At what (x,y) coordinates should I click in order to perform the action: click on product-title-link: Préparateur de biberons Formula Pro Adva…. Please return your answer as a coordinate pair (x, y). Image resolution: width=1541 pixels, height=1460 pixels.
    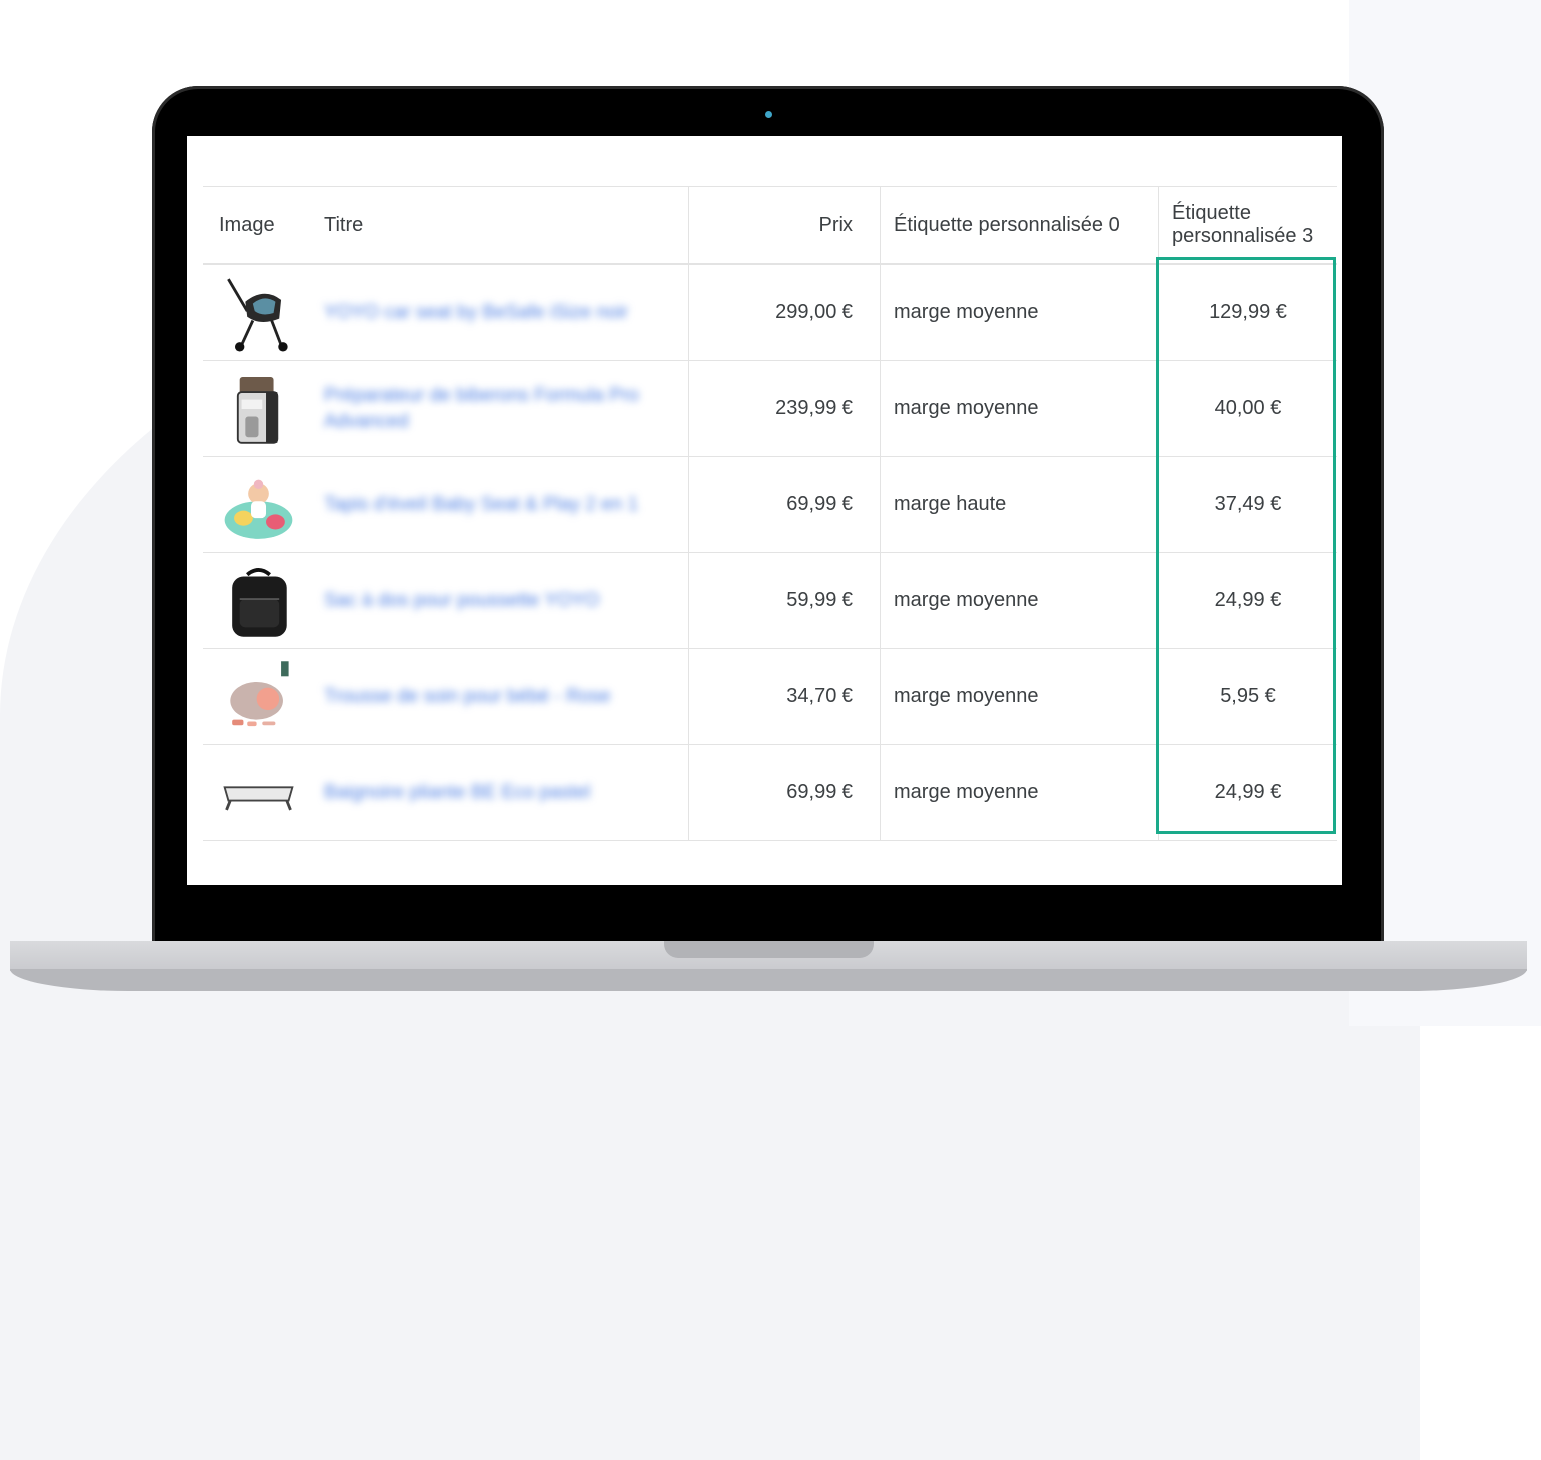
    Looking at the image, I should click on (500, 408).